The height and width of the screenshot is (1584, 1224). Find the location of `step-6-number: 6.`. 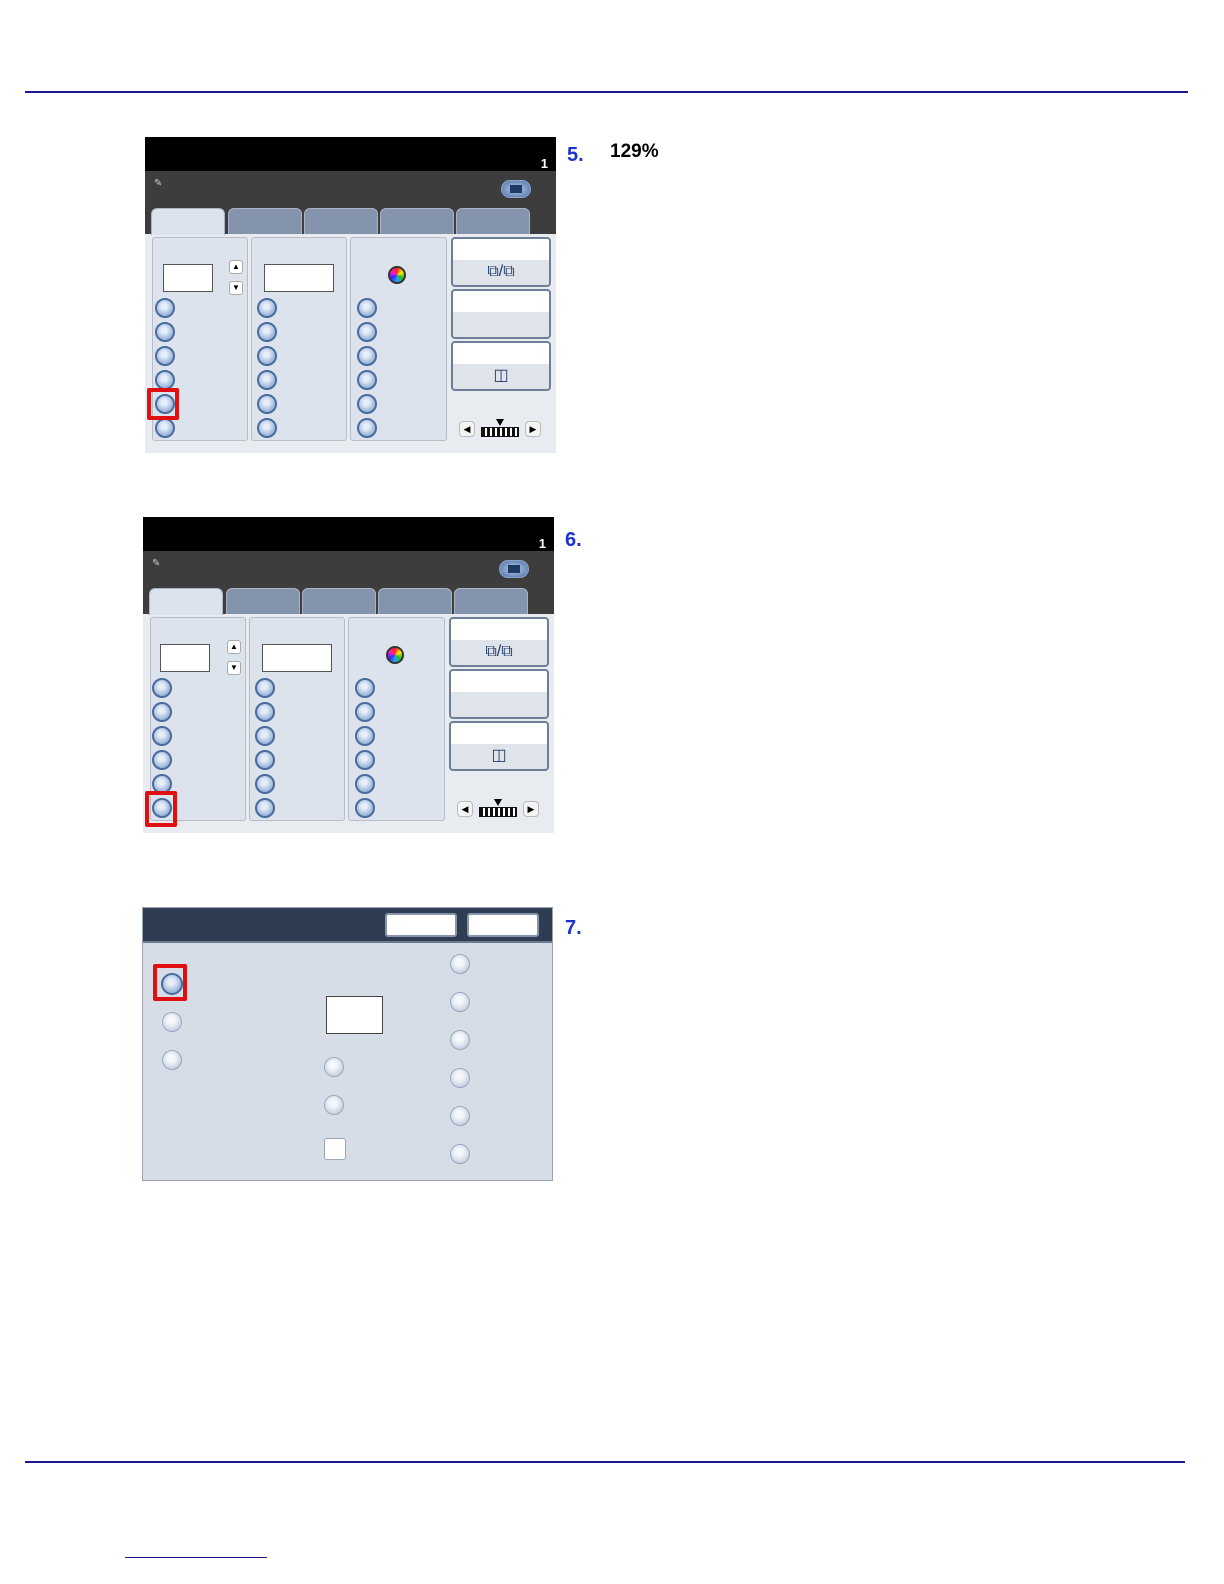

step-6-number: 6. is located at coordinates (573, 540).